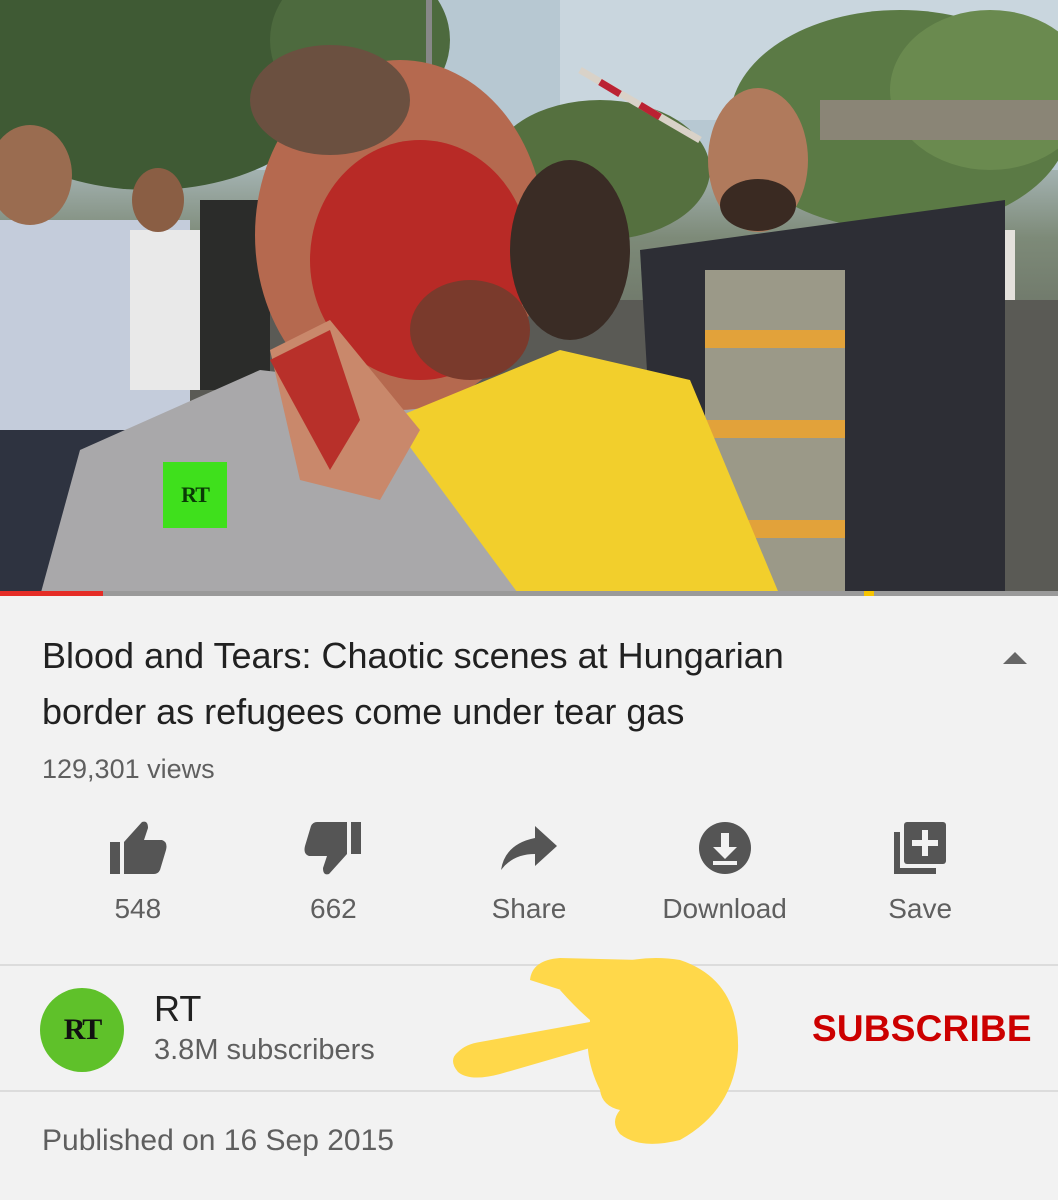  Describe the element at coordinates (529, 908) in the screenshot. I see `share-label: Share` at that location.